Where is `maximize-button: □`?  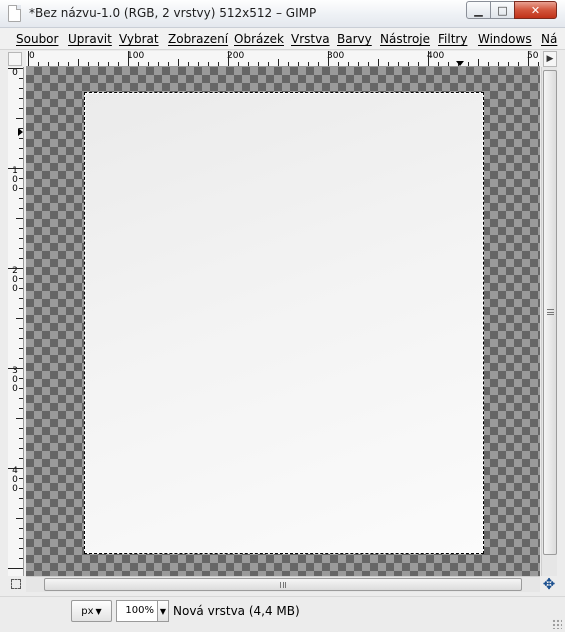
maximize-button: □ is located at coordinates (502, 10).